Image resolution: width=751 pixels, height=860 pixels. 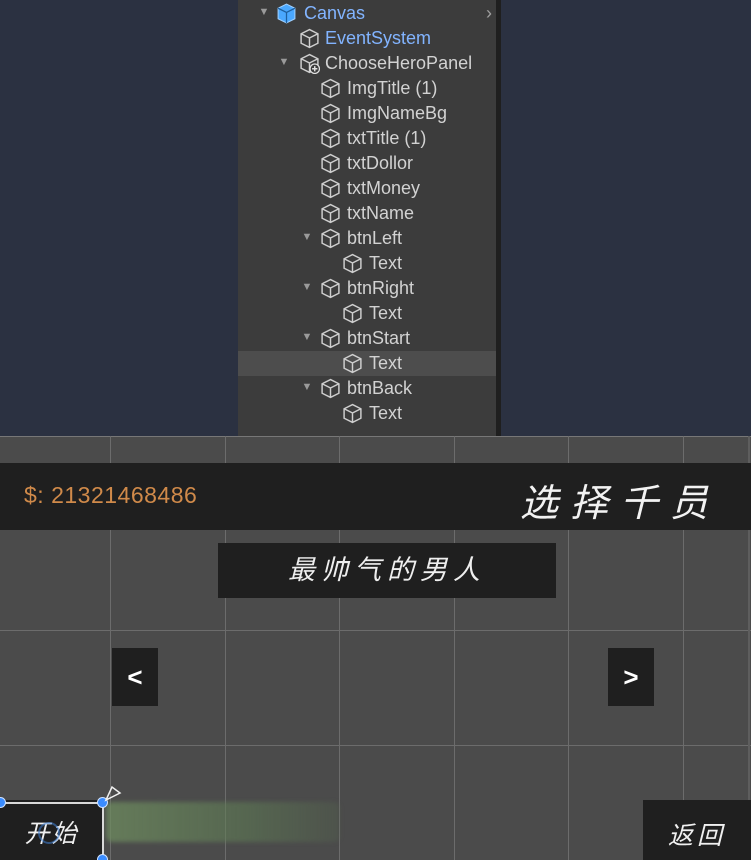 I want to click on hierarchy-item-txtmoney: txtMoney, so click(x=367, y=188).